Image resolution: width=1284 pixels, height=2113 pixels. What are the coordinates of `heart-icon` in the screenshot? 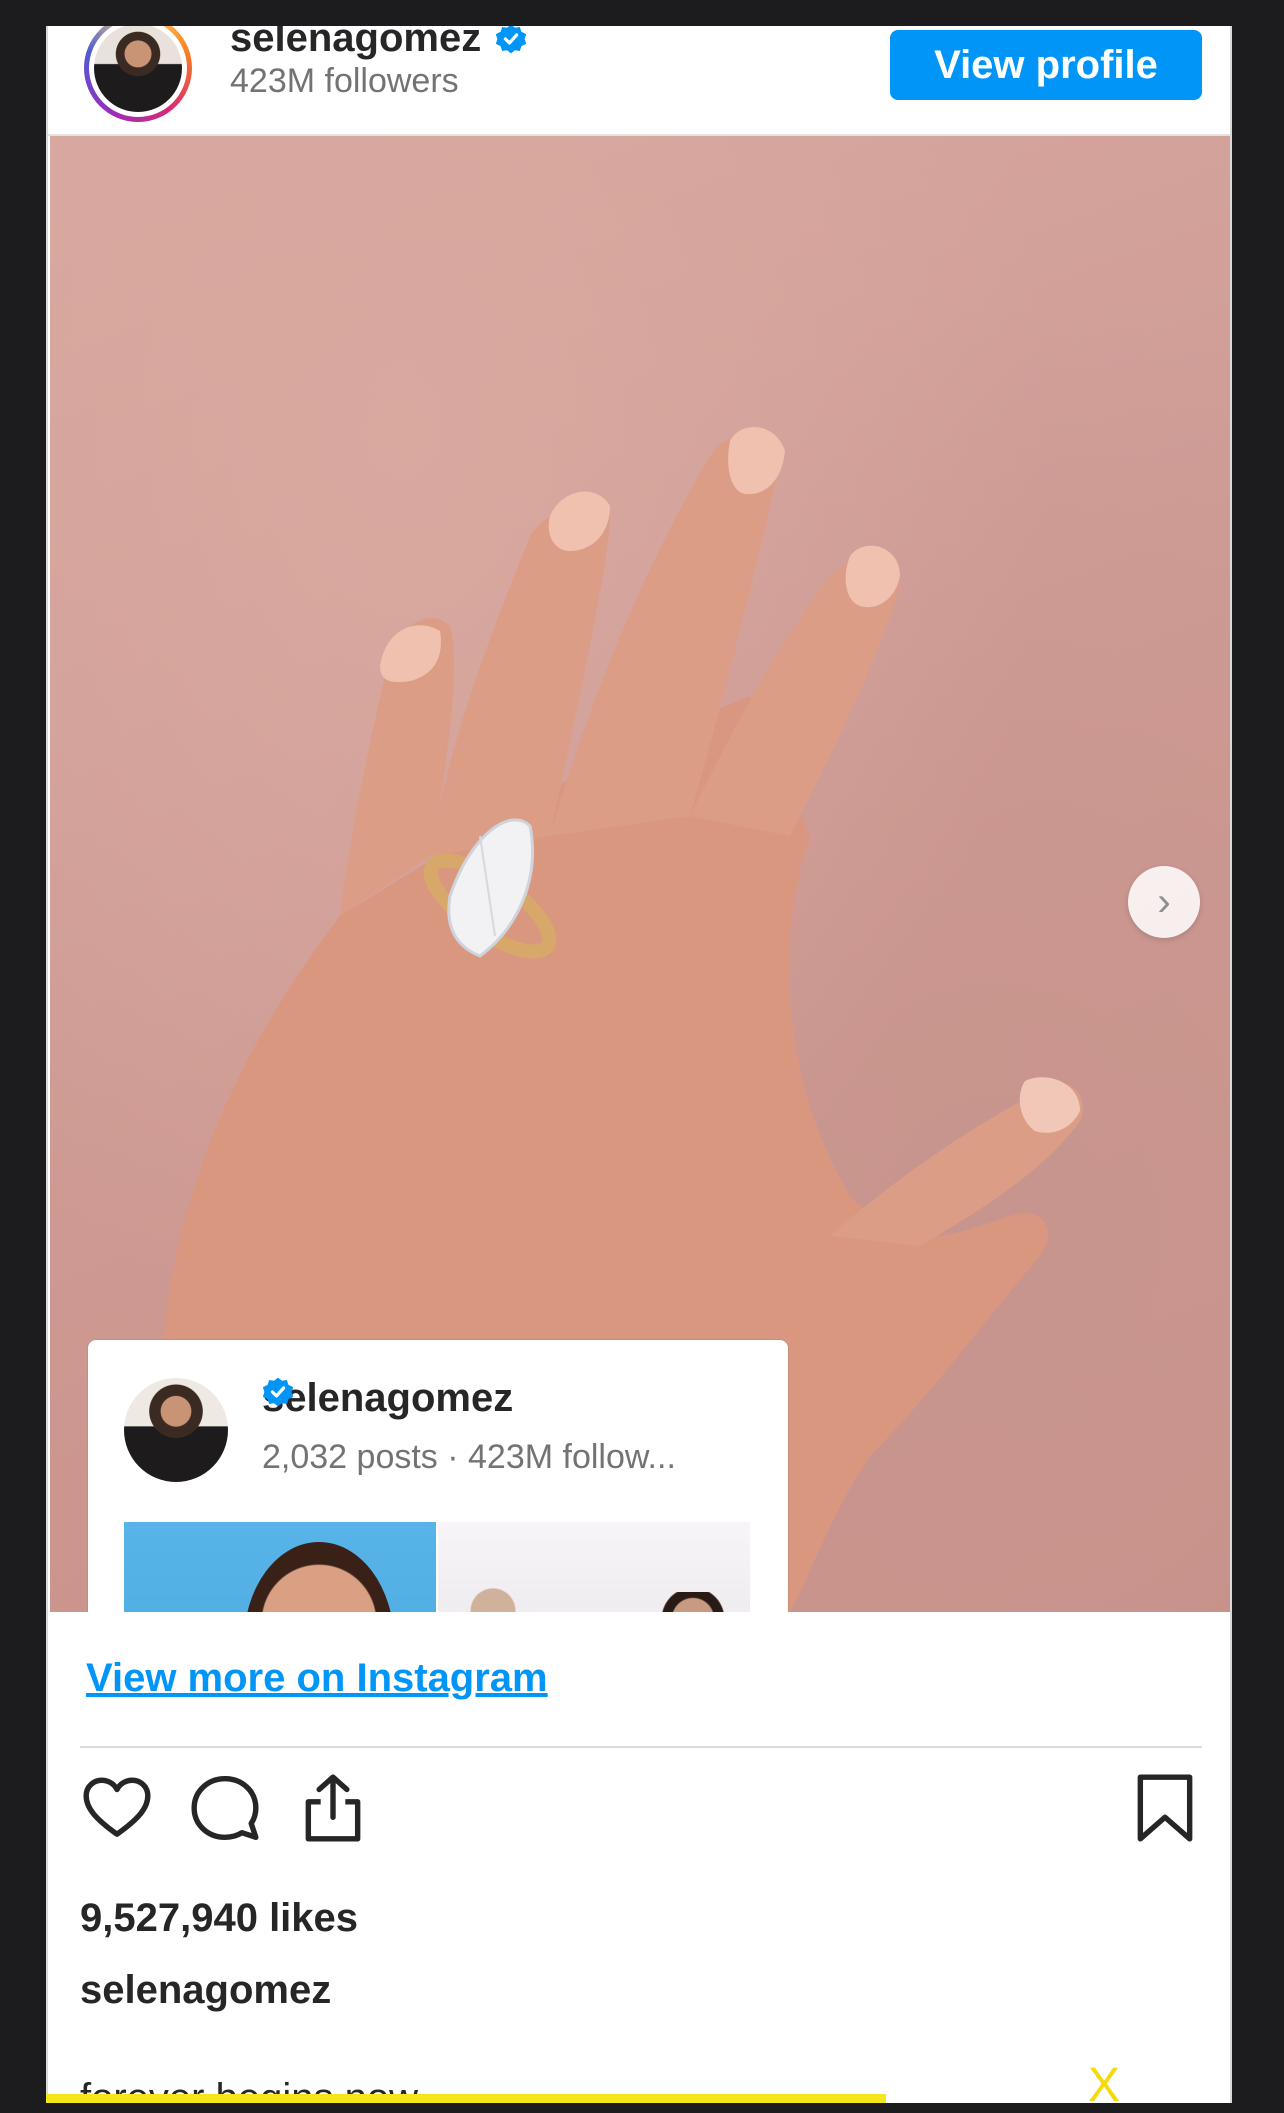 It's located at (117, 1807).